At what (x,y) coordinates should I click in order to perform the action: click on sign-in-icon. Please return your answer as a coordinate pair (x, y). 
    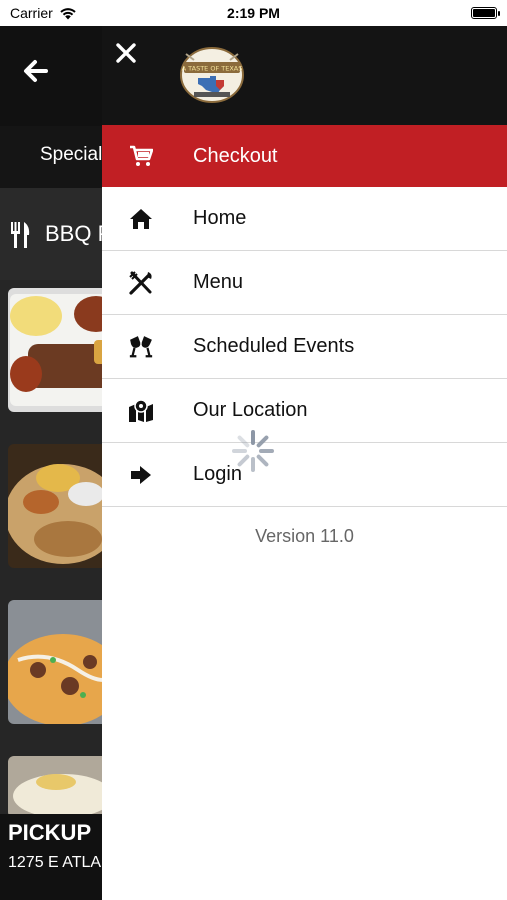
    Looking at the image, I should click on (141, 475).